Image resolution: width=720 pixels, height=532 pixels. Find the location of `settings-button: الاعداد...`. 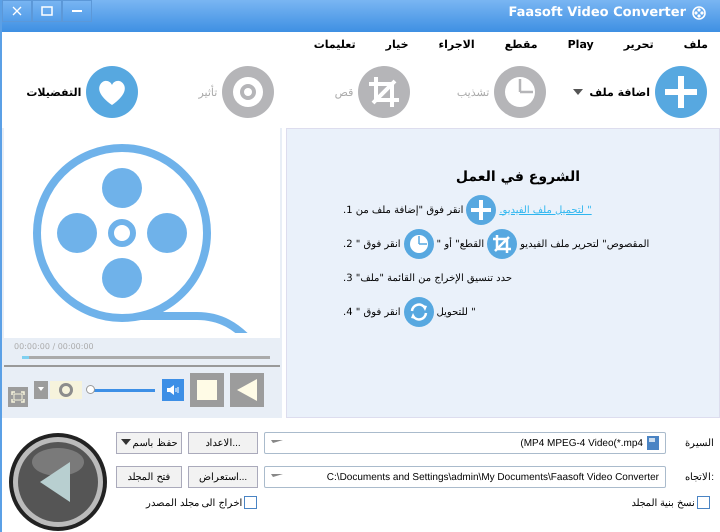

settings-button: الاعداد... is located at coordinates (223, 443).